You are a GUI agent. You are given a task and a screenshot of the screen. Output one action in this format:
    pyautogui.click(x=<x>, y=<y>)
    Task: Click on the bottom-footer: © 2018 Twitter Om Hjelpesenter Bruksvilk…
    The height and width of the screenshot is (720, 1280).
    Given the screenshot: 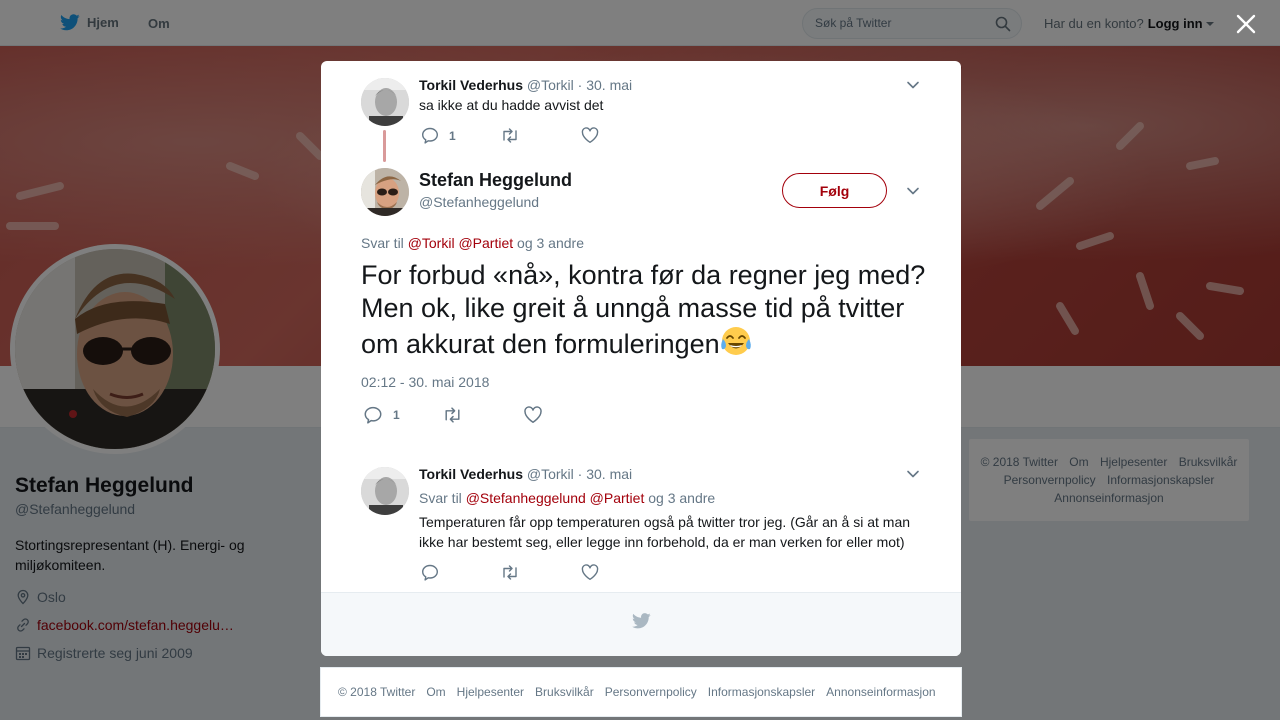 What is the action you would take?
    pyautogui.click(x=641, y=692)
    